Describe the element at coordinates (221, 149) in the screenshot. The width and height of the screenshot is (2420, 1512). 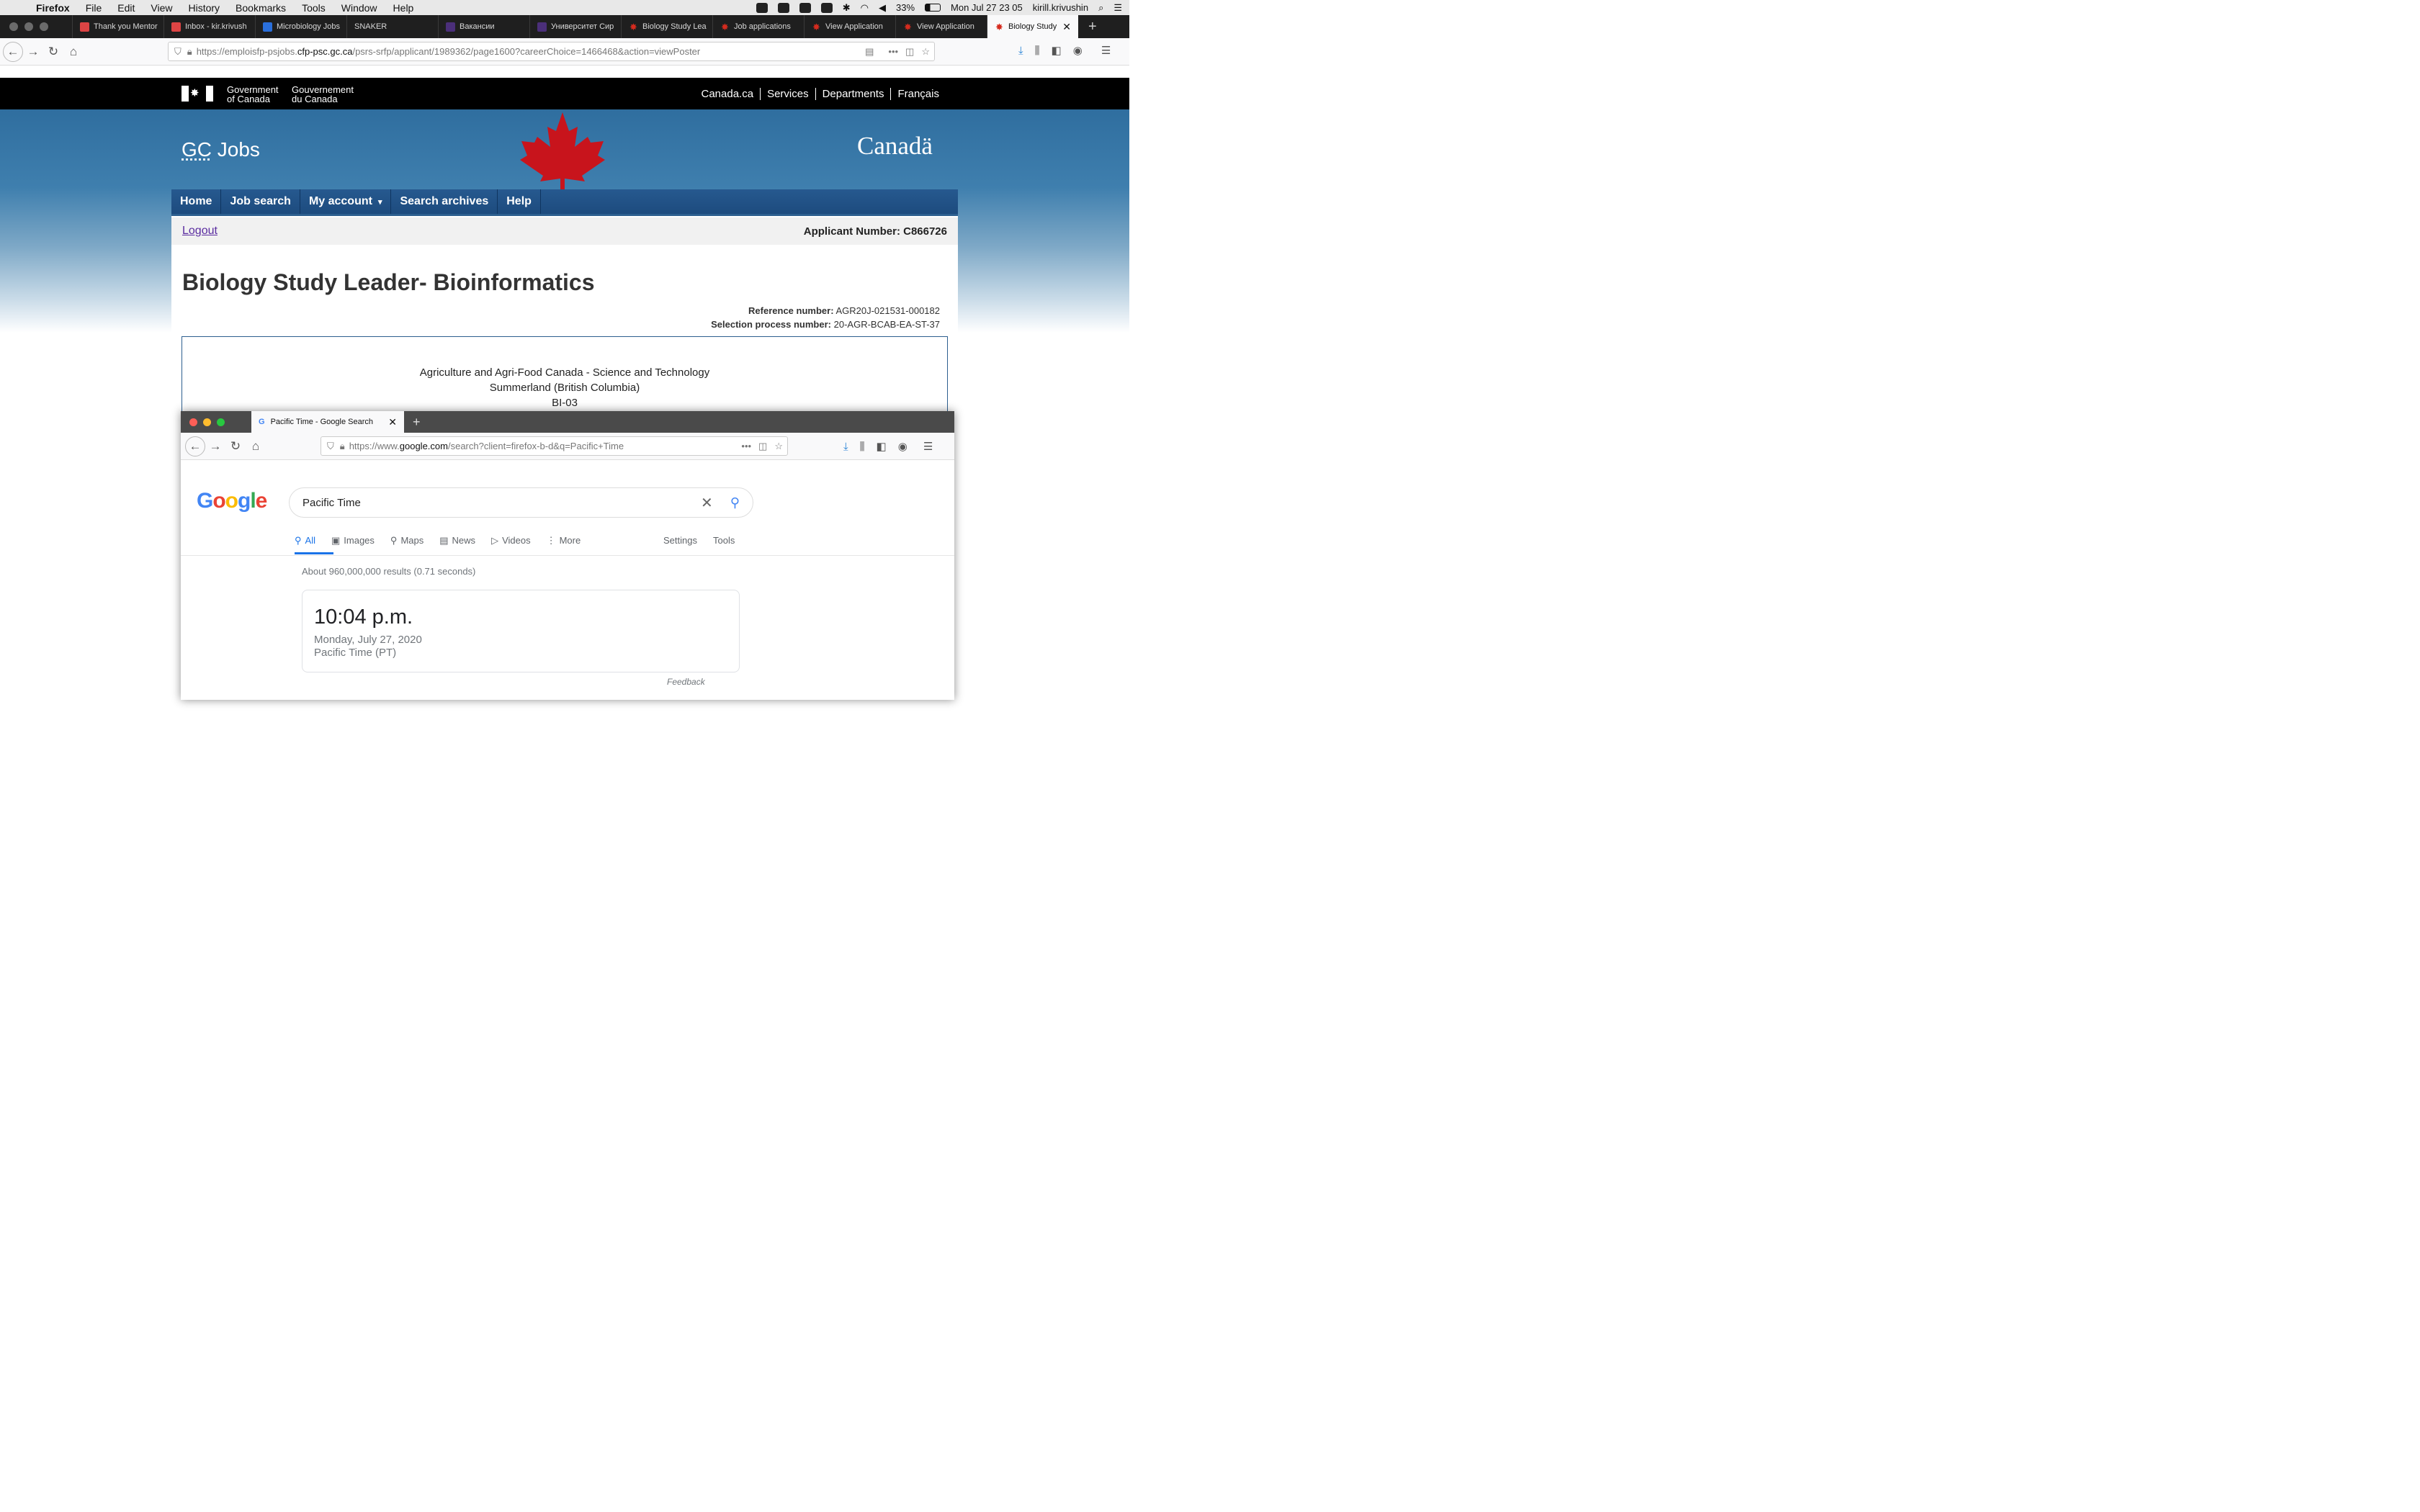
I see `site-title: GC Jobs` at that location.